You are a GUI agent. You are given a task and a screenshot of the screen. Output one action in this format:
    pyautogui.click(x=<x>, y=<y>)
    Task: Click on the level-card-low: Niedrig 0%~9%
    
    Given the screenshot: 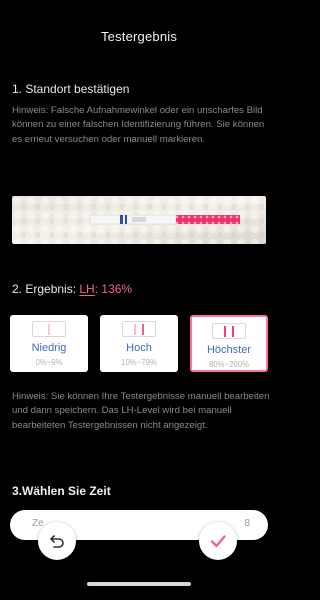 What is the action you would take?
    pyautogui.click(x=49, y=343)
    